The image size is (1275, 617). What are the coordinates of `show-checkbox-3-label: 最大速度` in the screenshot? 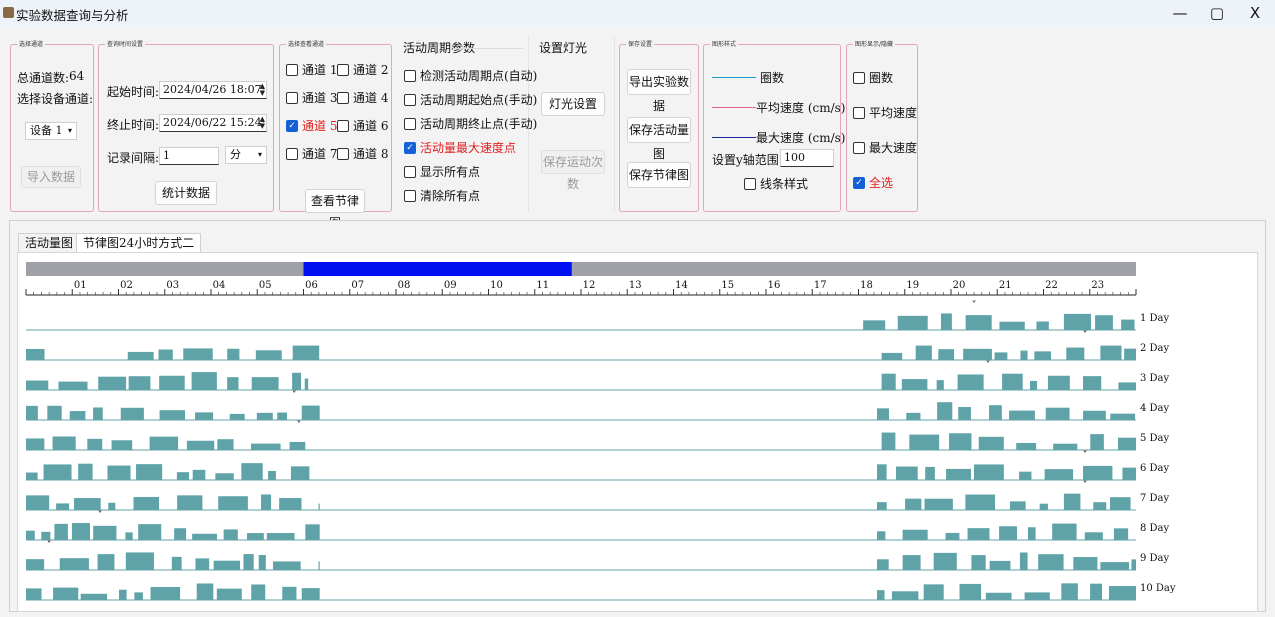 It's located at (893, 148).